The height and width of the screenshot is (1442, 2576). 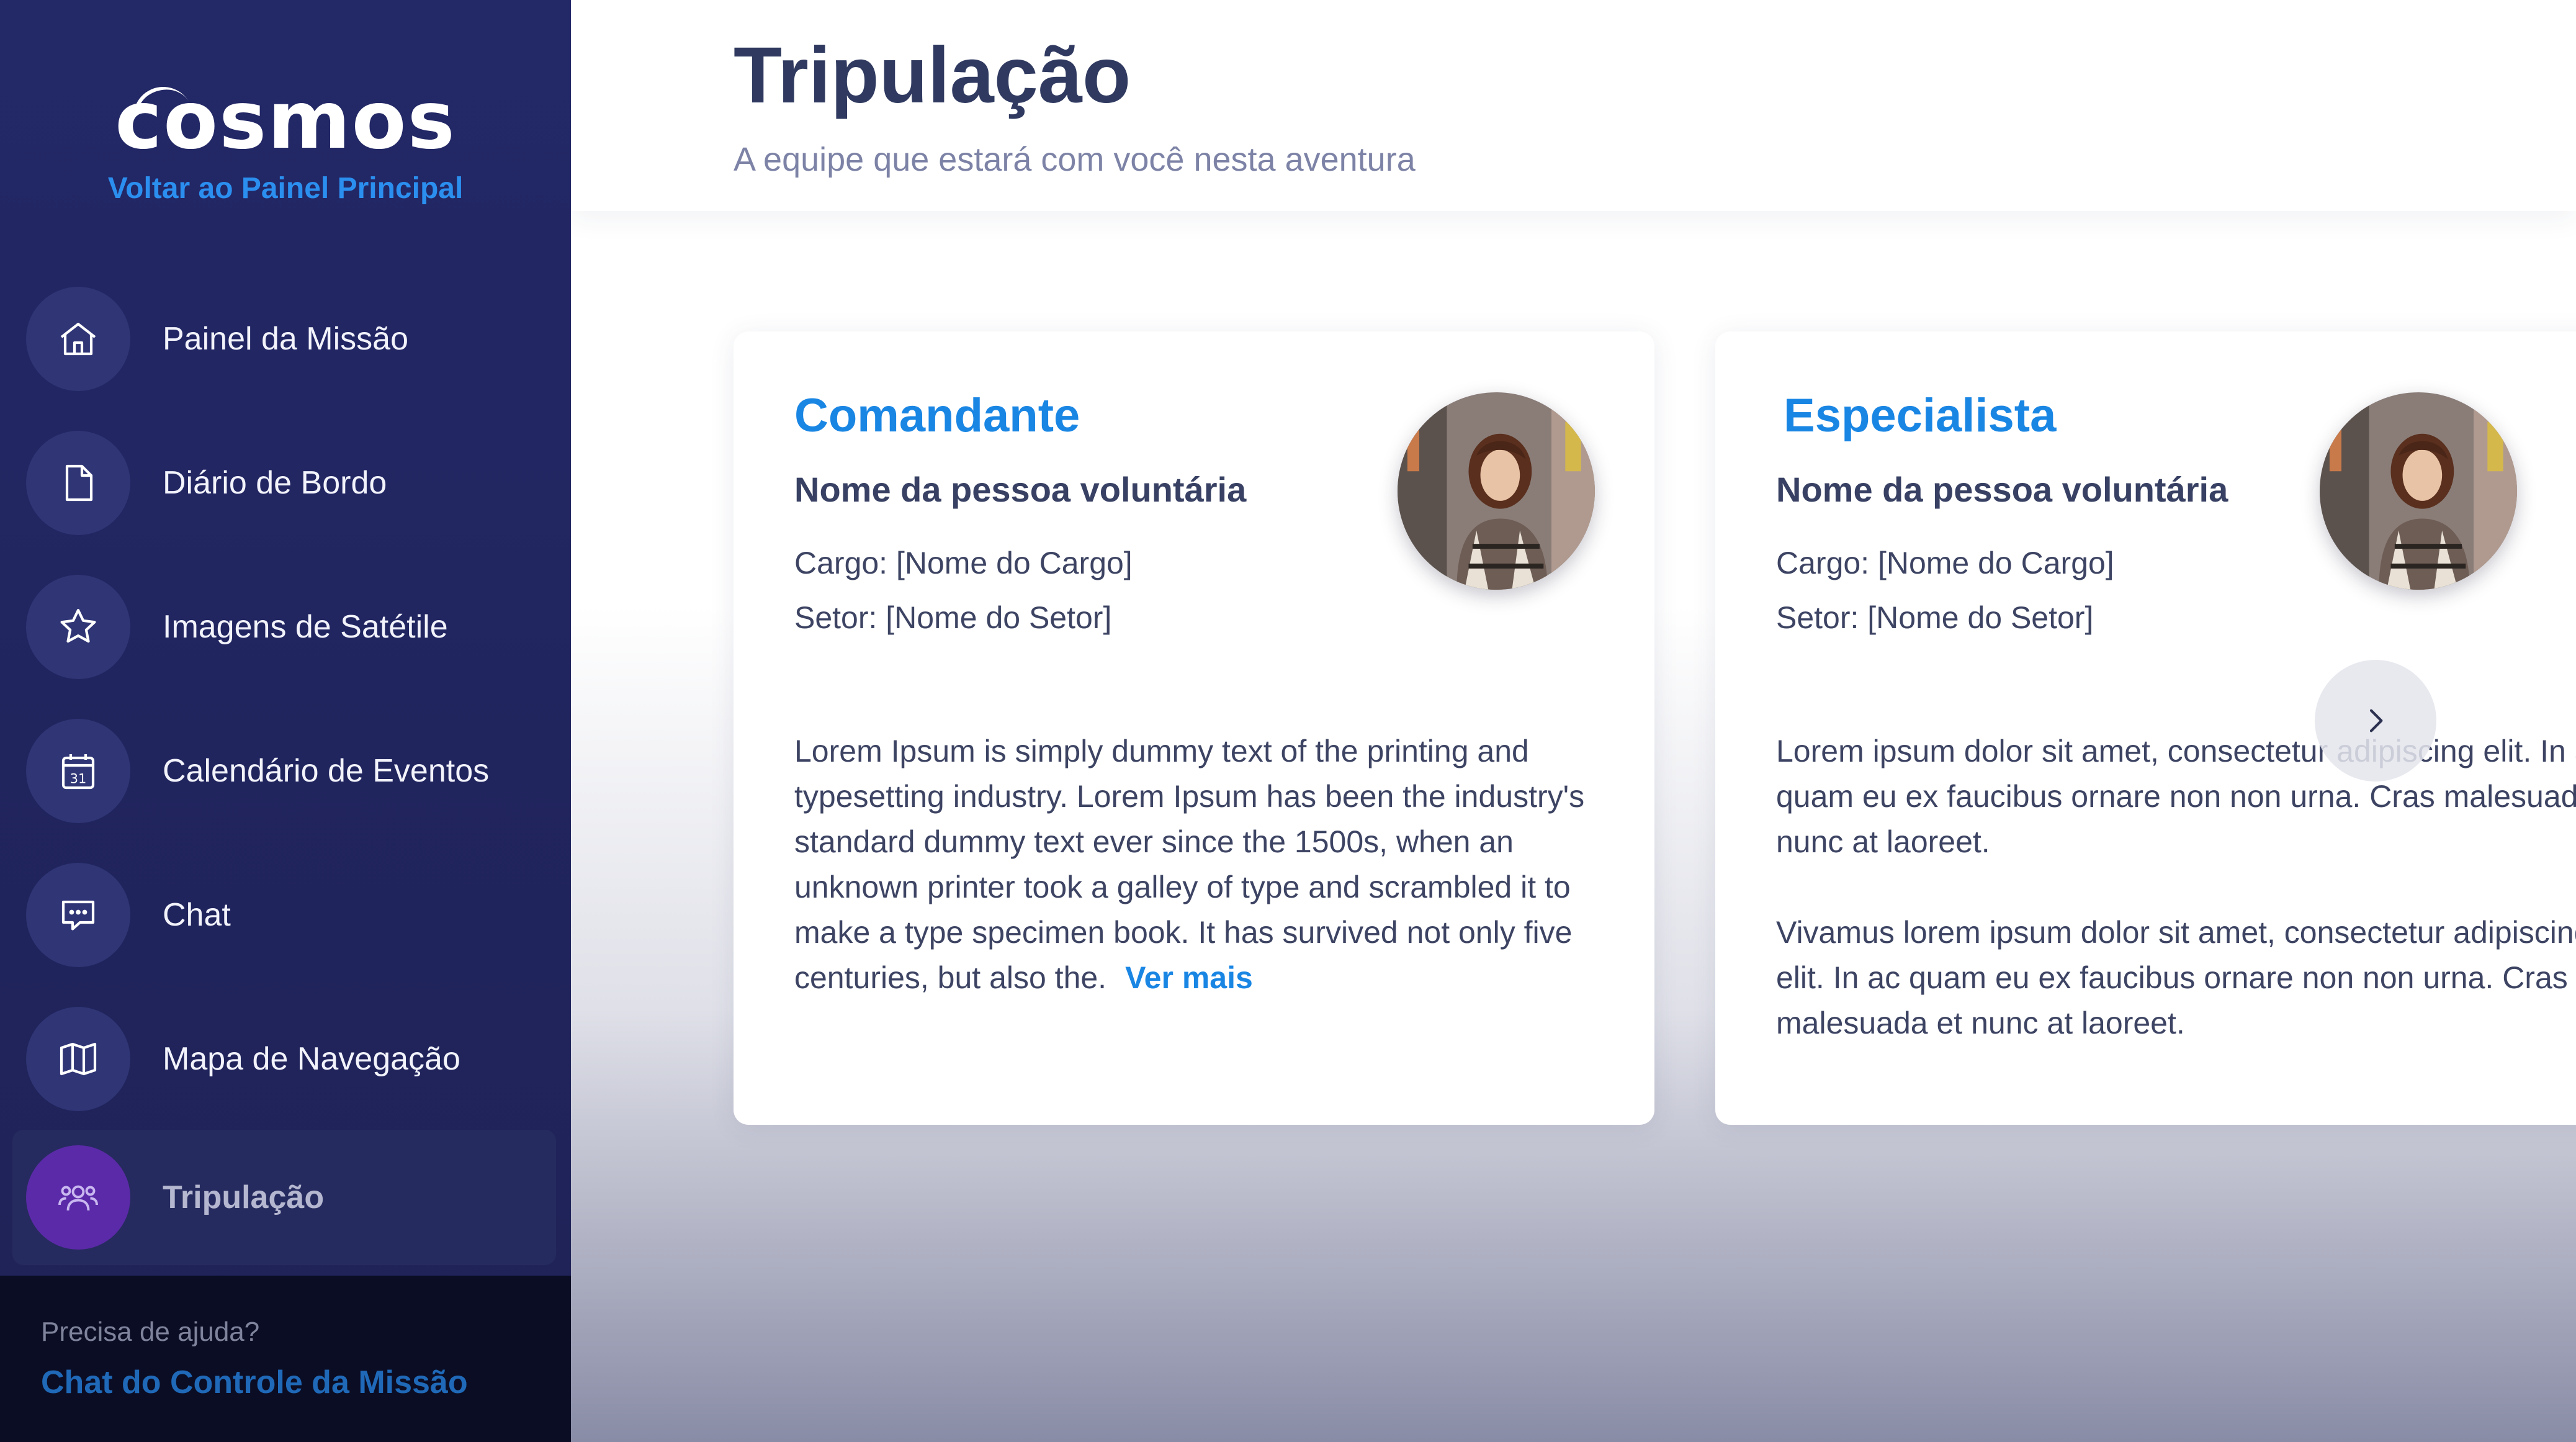 What do you see at coordinates (150, 1332) in the screenshot?
I see `help-question: Precisa de ajuda?` at bounding box center [150, 1332].